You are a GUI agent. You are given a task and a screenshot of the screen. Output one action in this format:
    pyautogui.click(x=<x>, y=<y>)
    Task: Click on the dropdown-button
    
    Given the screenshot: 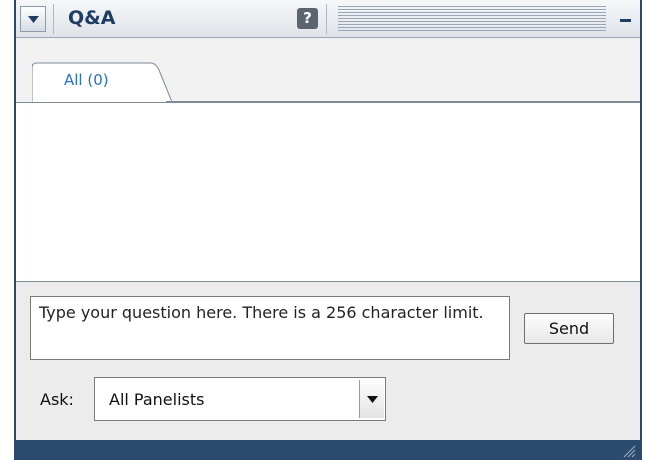 What is the action you would take?
    pyautogui.click(x=371, y=399)
    